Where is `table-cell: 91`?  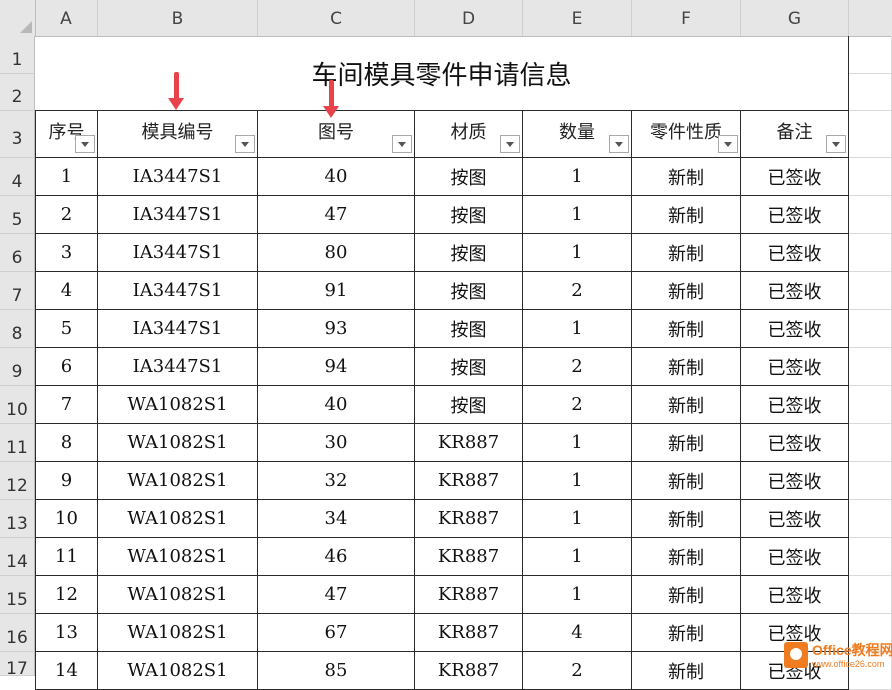 table-cell: 91 is located at coordinates (336, 291).